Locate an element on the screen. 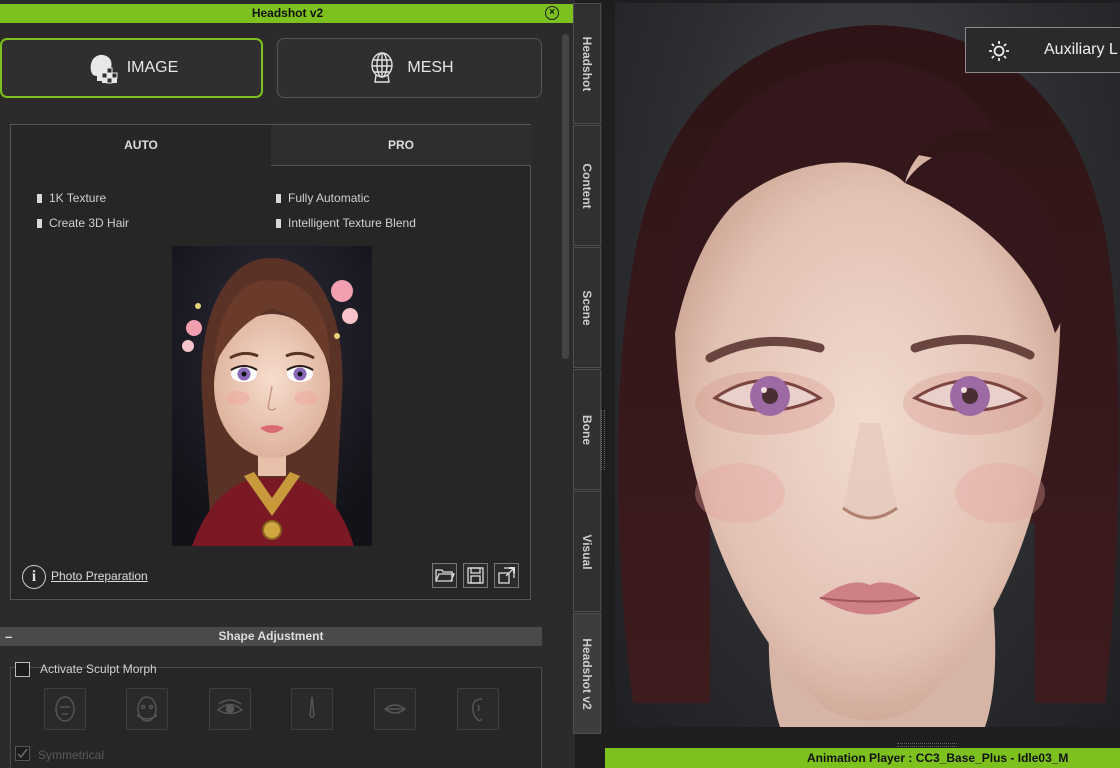 Image resolution: width=1120 pixels, height=768 pixels. source-photo is located at coordinates (272, 396).